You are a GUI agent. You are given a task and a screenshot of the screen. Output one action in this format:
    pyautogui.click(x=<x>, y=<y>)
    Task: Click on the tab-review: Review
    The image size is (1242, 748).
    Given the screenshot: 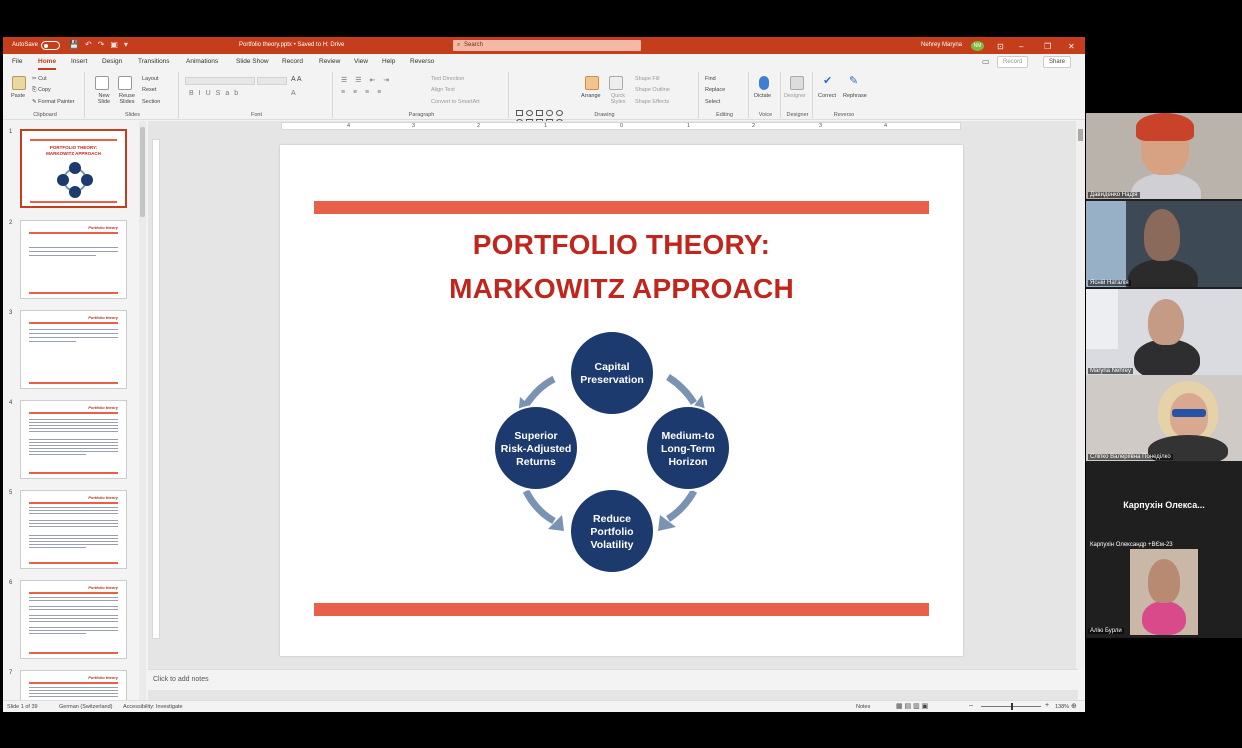 What is the action you would take?
    pyautogui.click(x=329, y=61)
    